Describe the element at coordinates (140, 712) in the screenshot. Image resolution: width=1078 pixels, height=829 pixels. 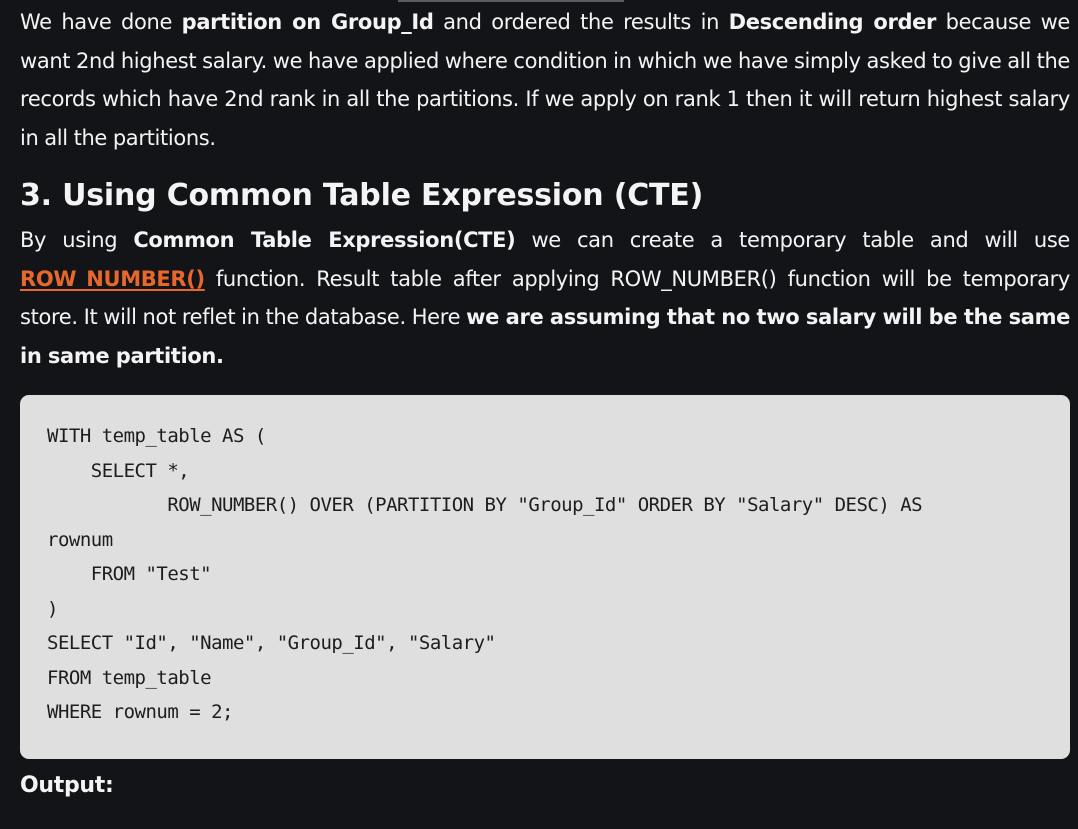
I see `code-line: WHERE rownum = 2;` at that location.